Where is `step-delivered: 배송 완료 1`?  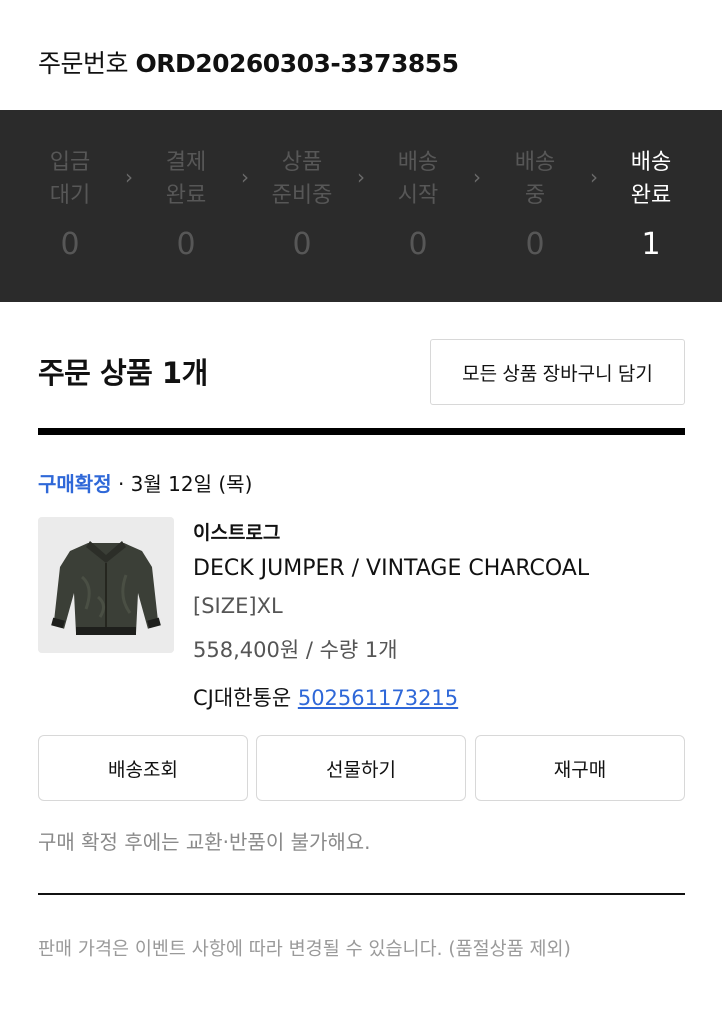 step-delivered: 배송 완료 1 is located at coordinates (651, 204).